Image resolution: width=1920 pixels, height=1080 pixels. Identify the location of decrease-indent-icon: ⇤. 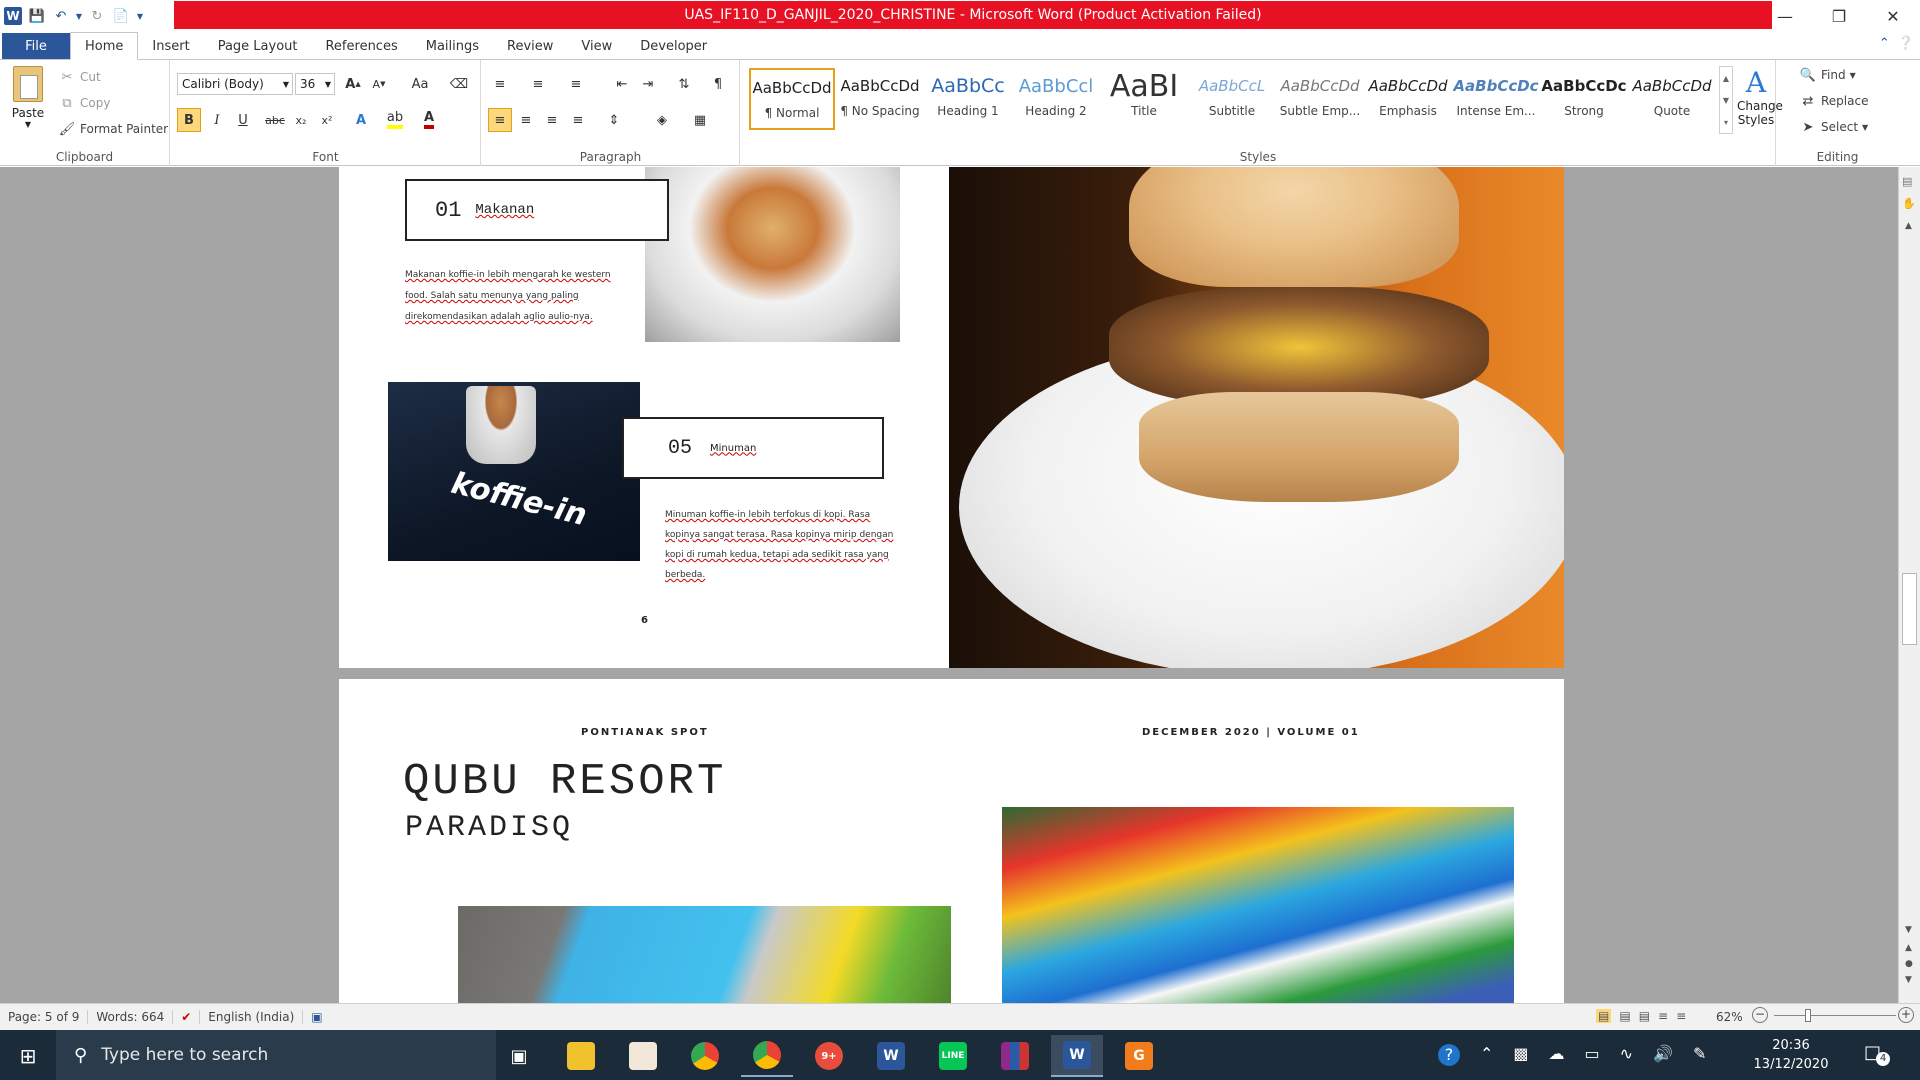
(622, 84).